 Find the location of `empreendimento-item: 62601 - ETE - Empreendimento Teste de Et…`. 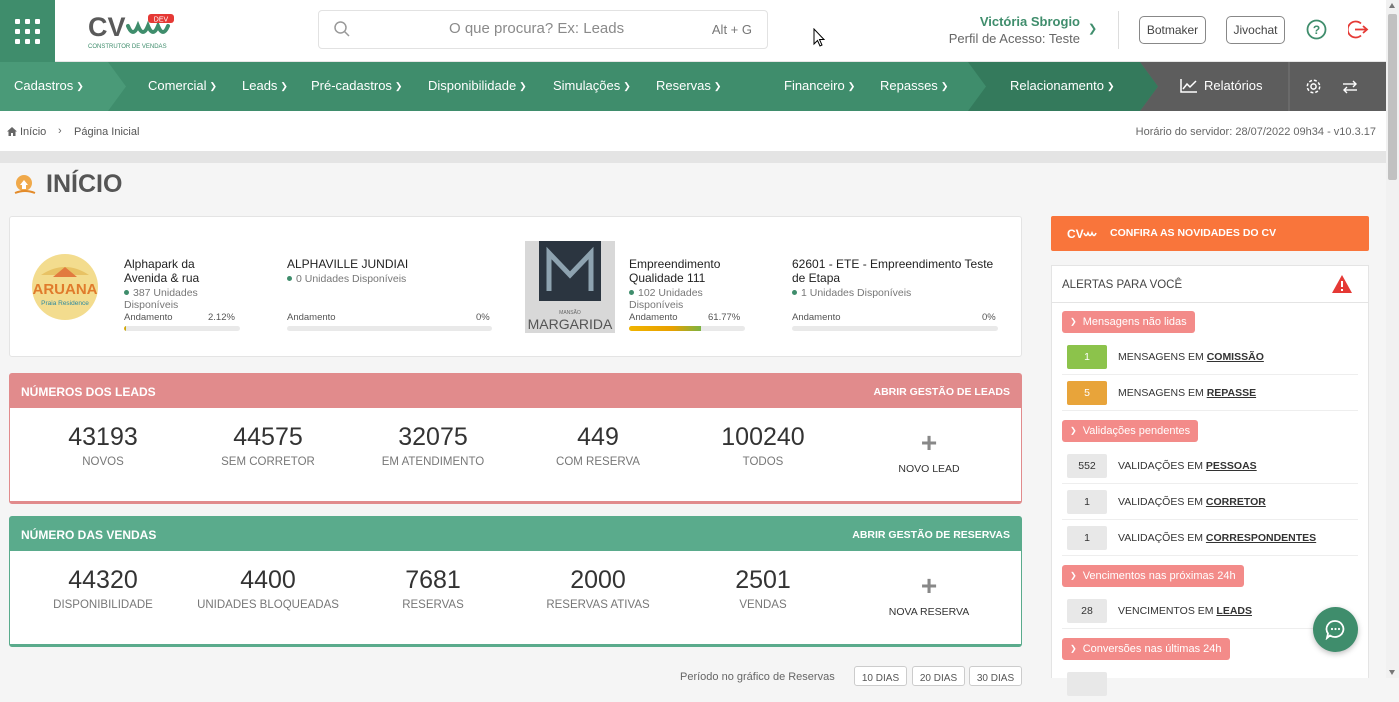

empreendimento-item: 62601 - ETE - Empreendimento Teste de Et… is located at coordinates (907, 294).